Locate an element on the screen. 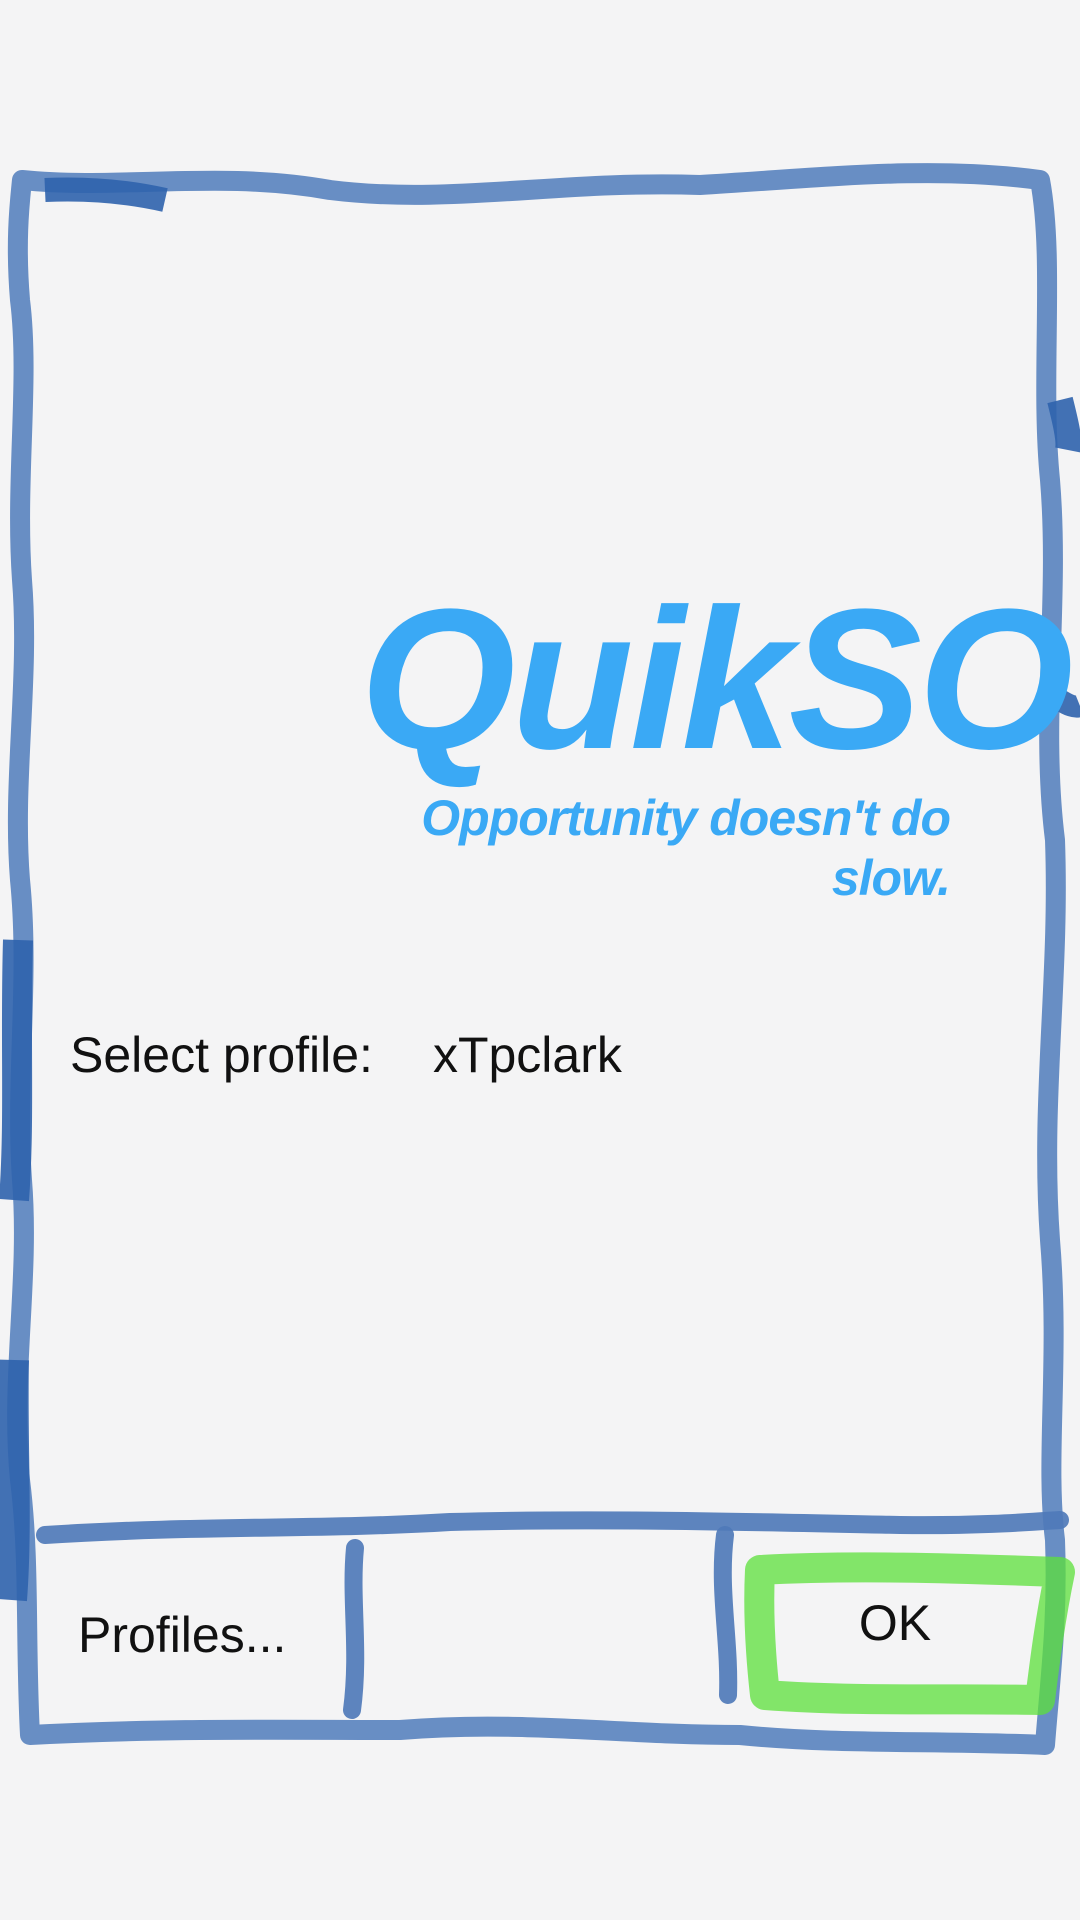 Image resolution: width=1080 pixels, height=1920 pixels. ok-button: OK is located at coordinates (895, 1622).